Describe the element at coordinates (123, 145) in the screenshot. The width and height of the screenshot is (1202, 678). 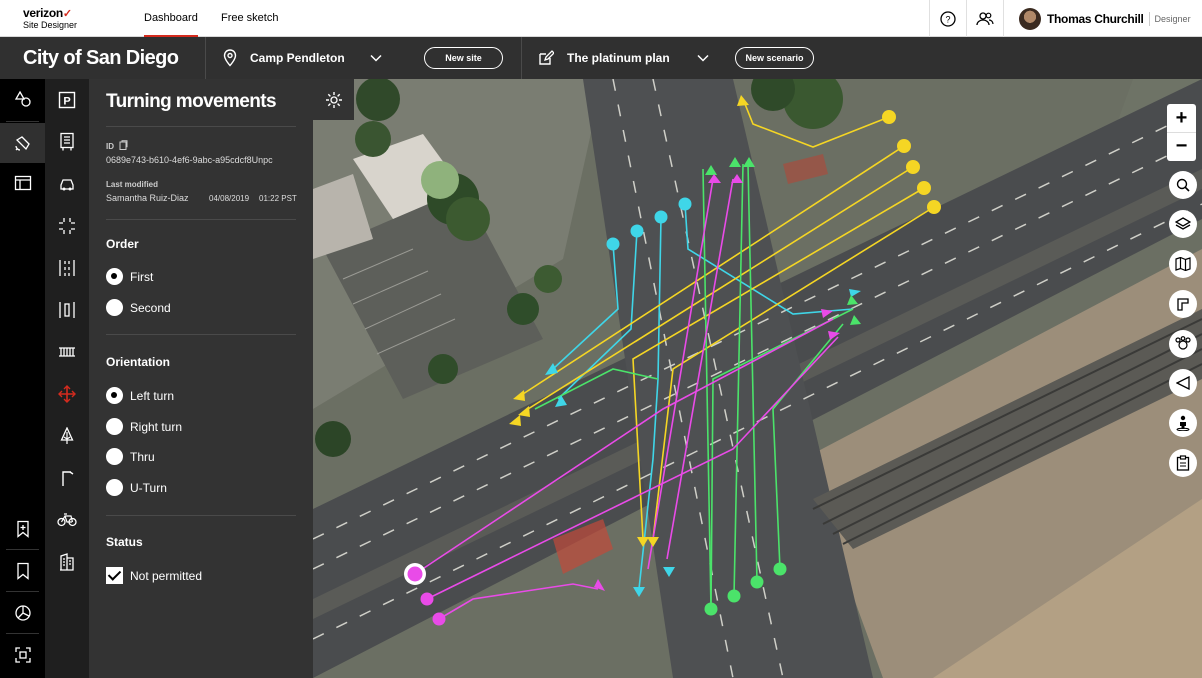
I see `copy-icon` at that location.